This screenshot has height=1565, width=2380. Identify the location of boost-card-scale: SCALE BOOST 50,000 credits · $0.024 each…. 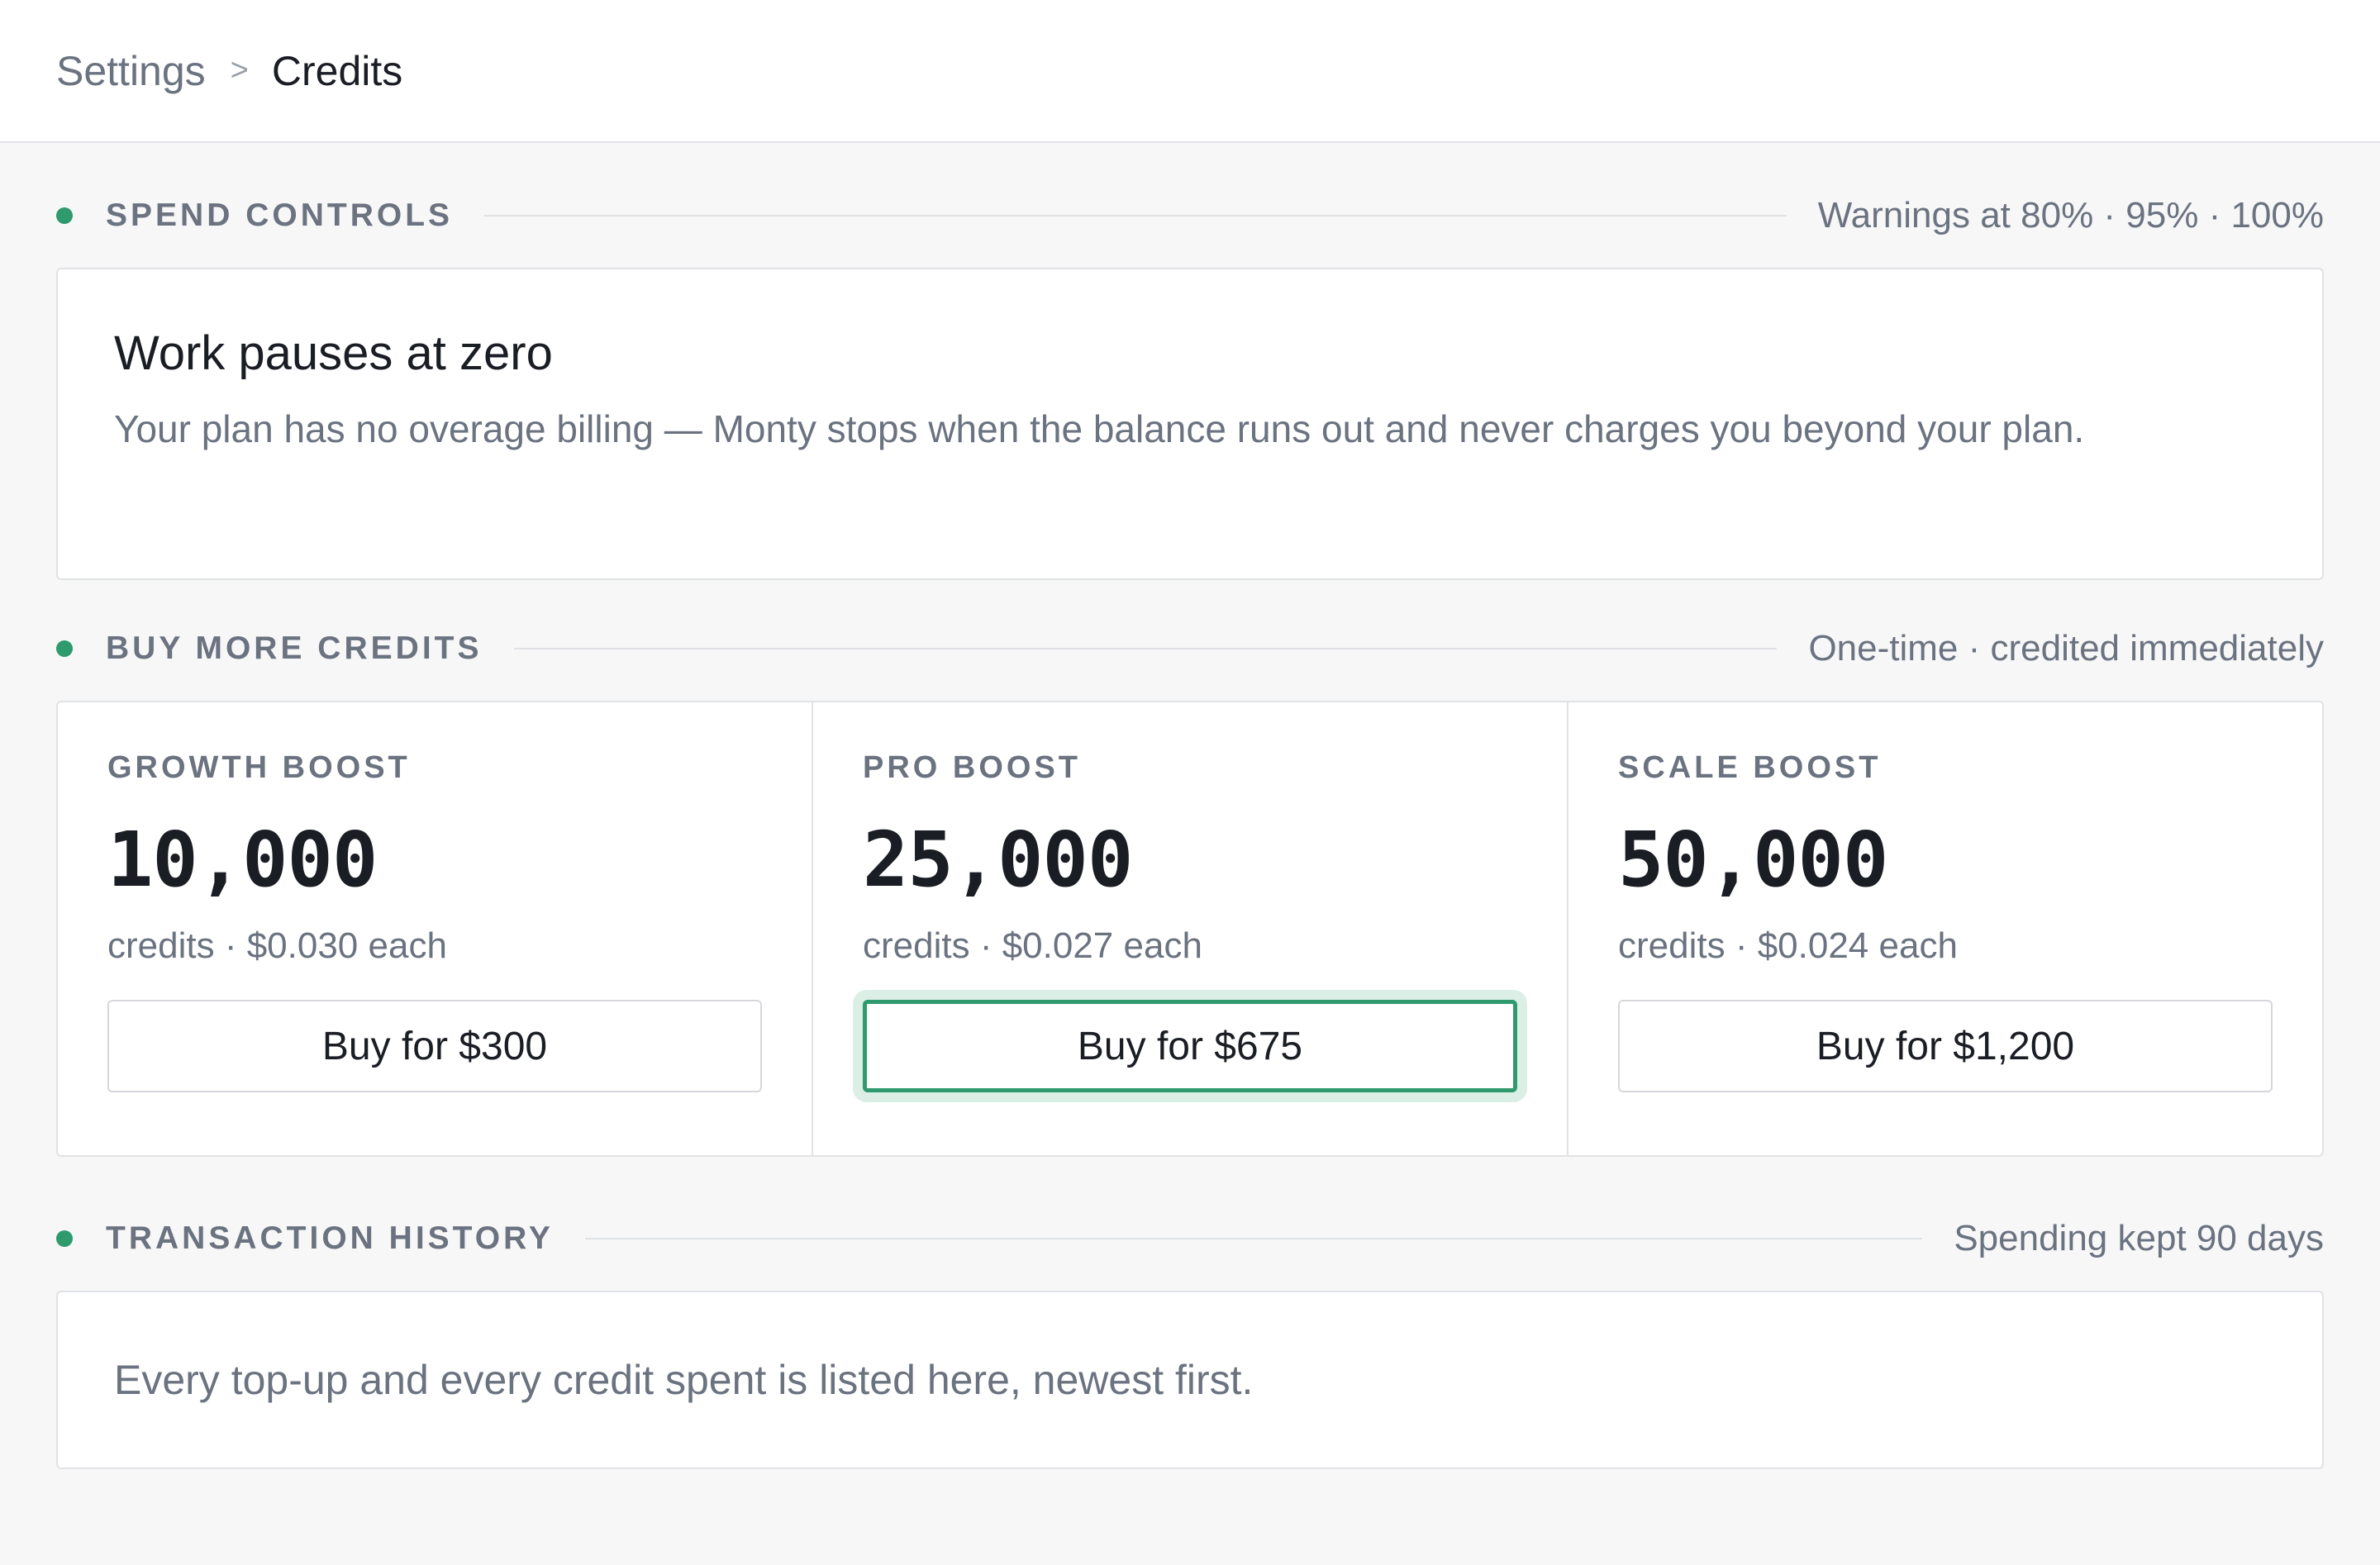
(1945, 928).